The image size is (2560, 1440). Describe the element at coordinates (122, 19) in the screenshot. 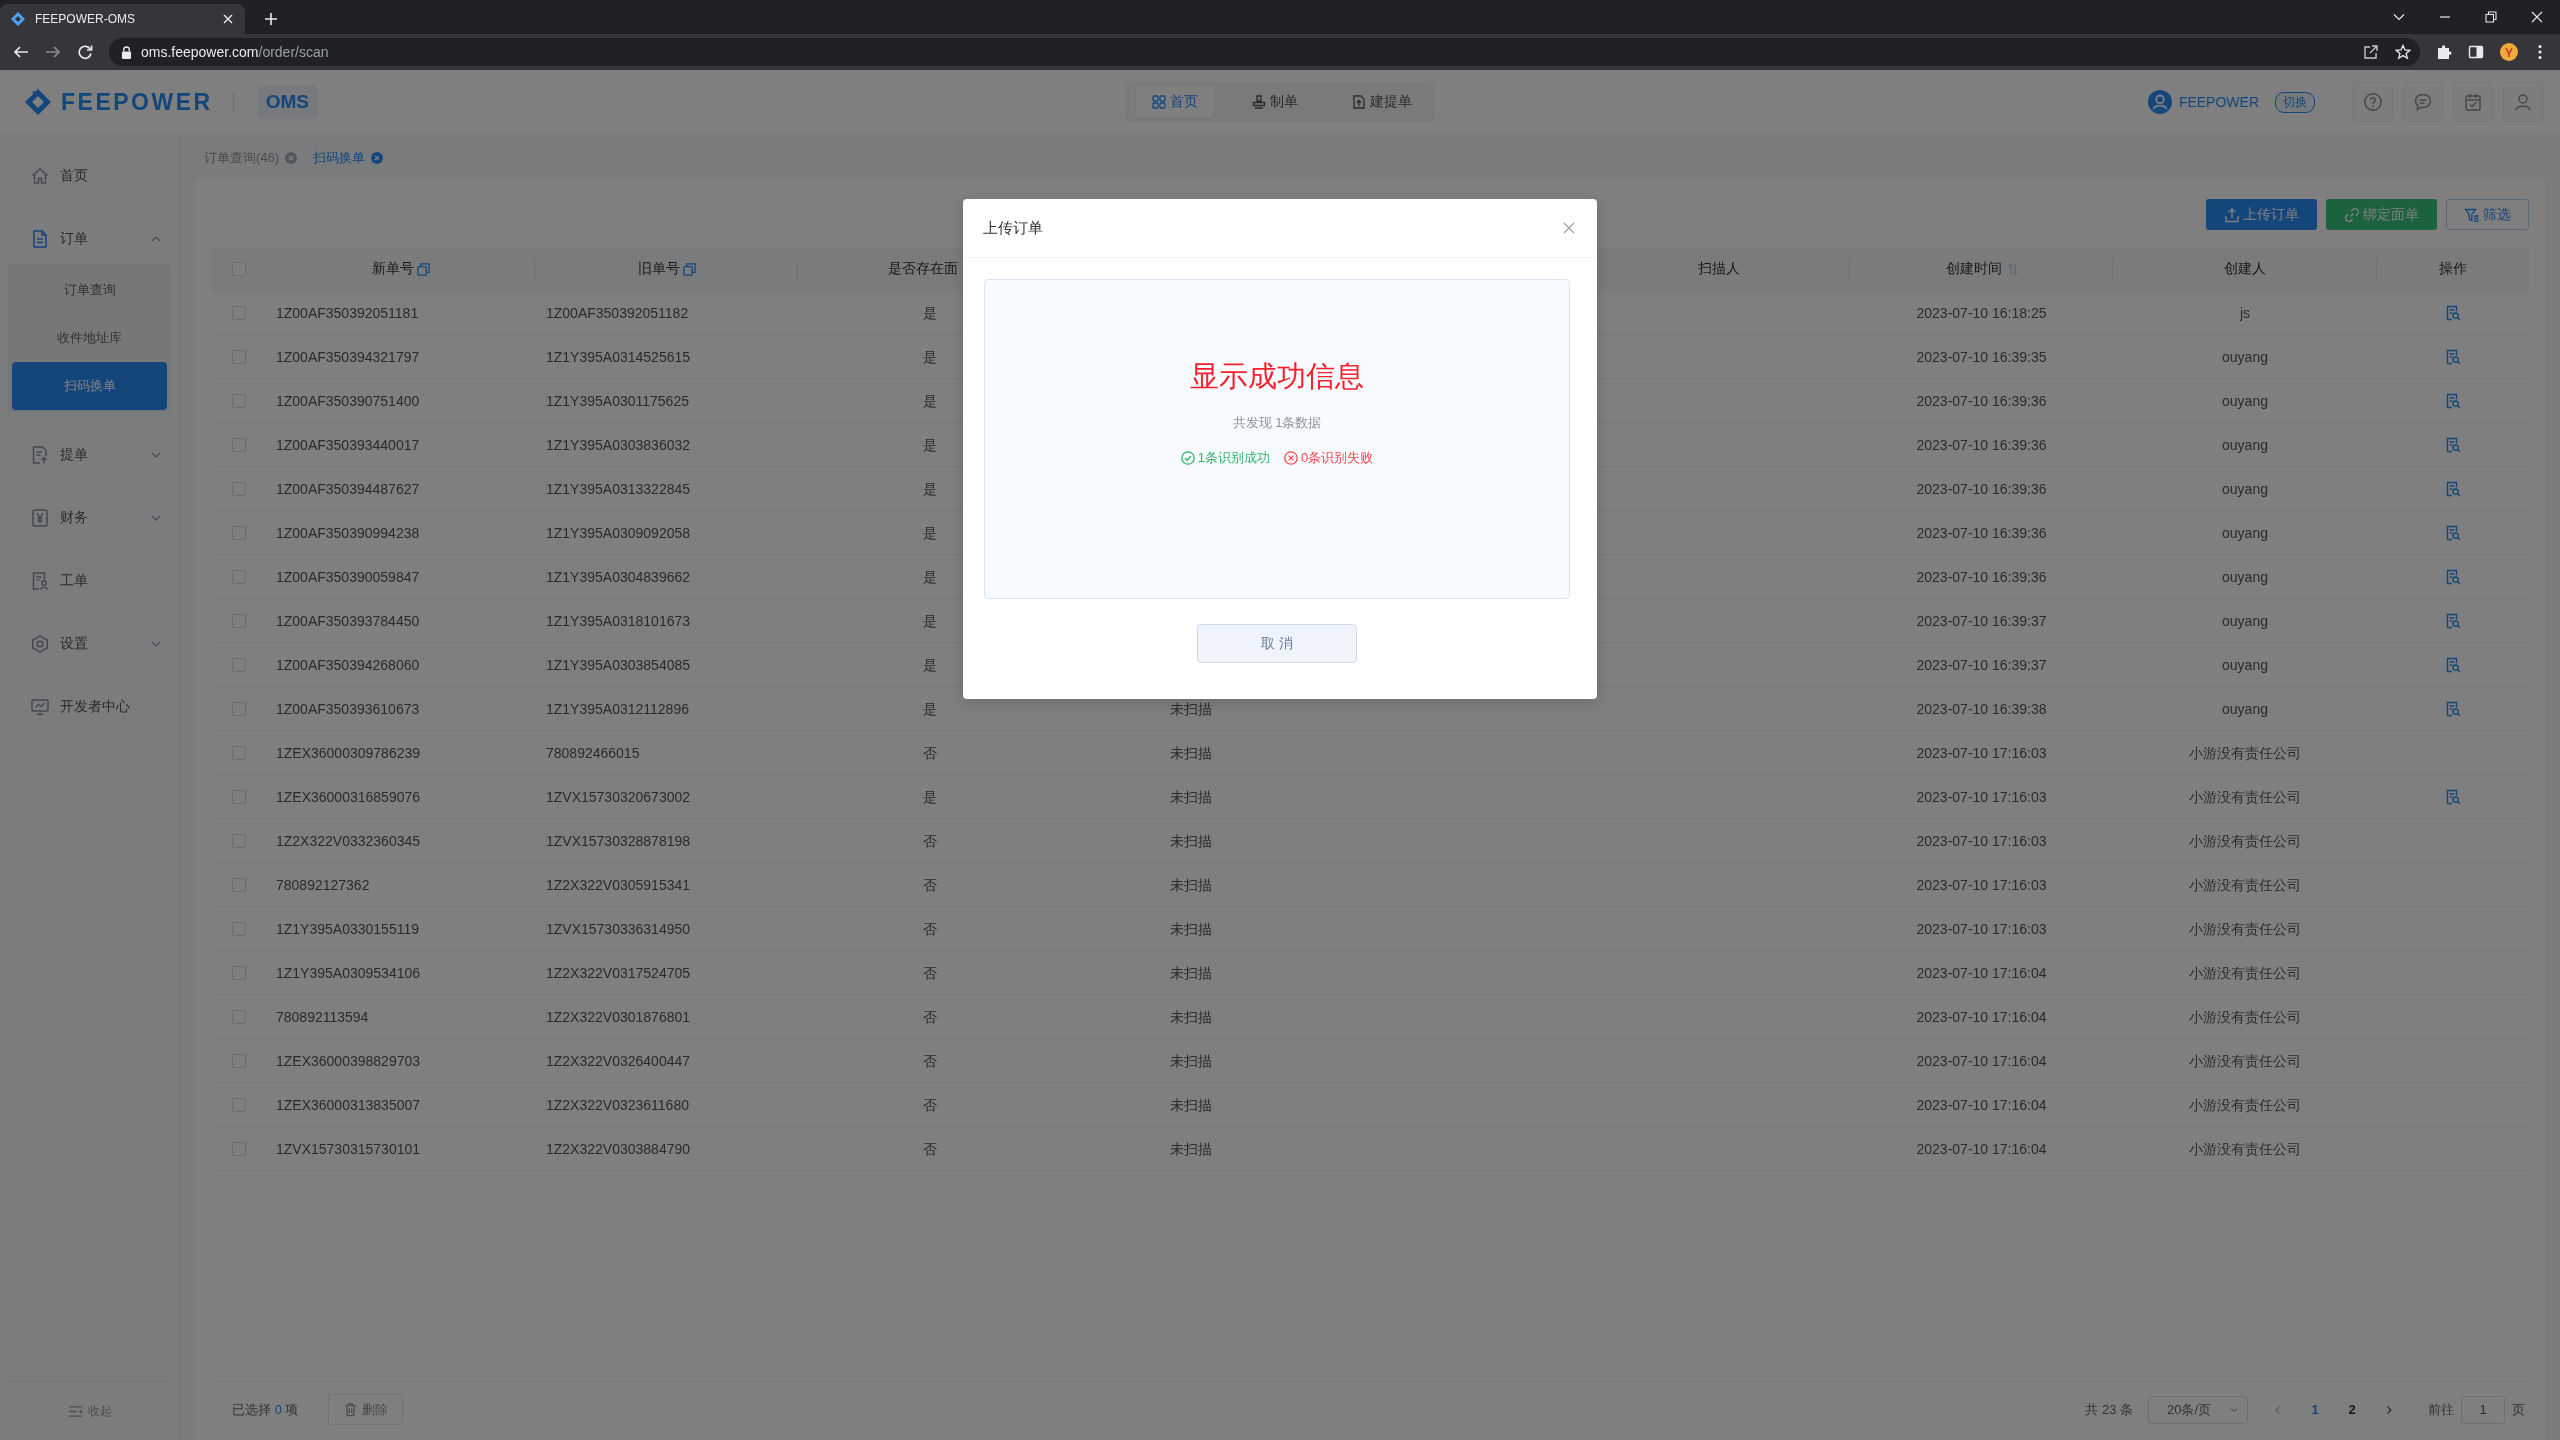

I see `browser-tab: FEEPOWER-OMS` at that location.